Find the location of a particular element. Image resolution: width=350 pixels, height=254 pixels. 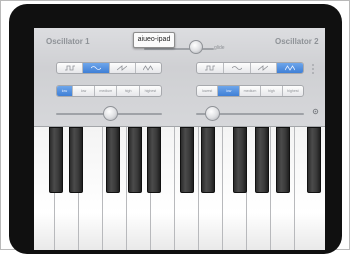

glide-label: glide is located at coordinates (219, 48).